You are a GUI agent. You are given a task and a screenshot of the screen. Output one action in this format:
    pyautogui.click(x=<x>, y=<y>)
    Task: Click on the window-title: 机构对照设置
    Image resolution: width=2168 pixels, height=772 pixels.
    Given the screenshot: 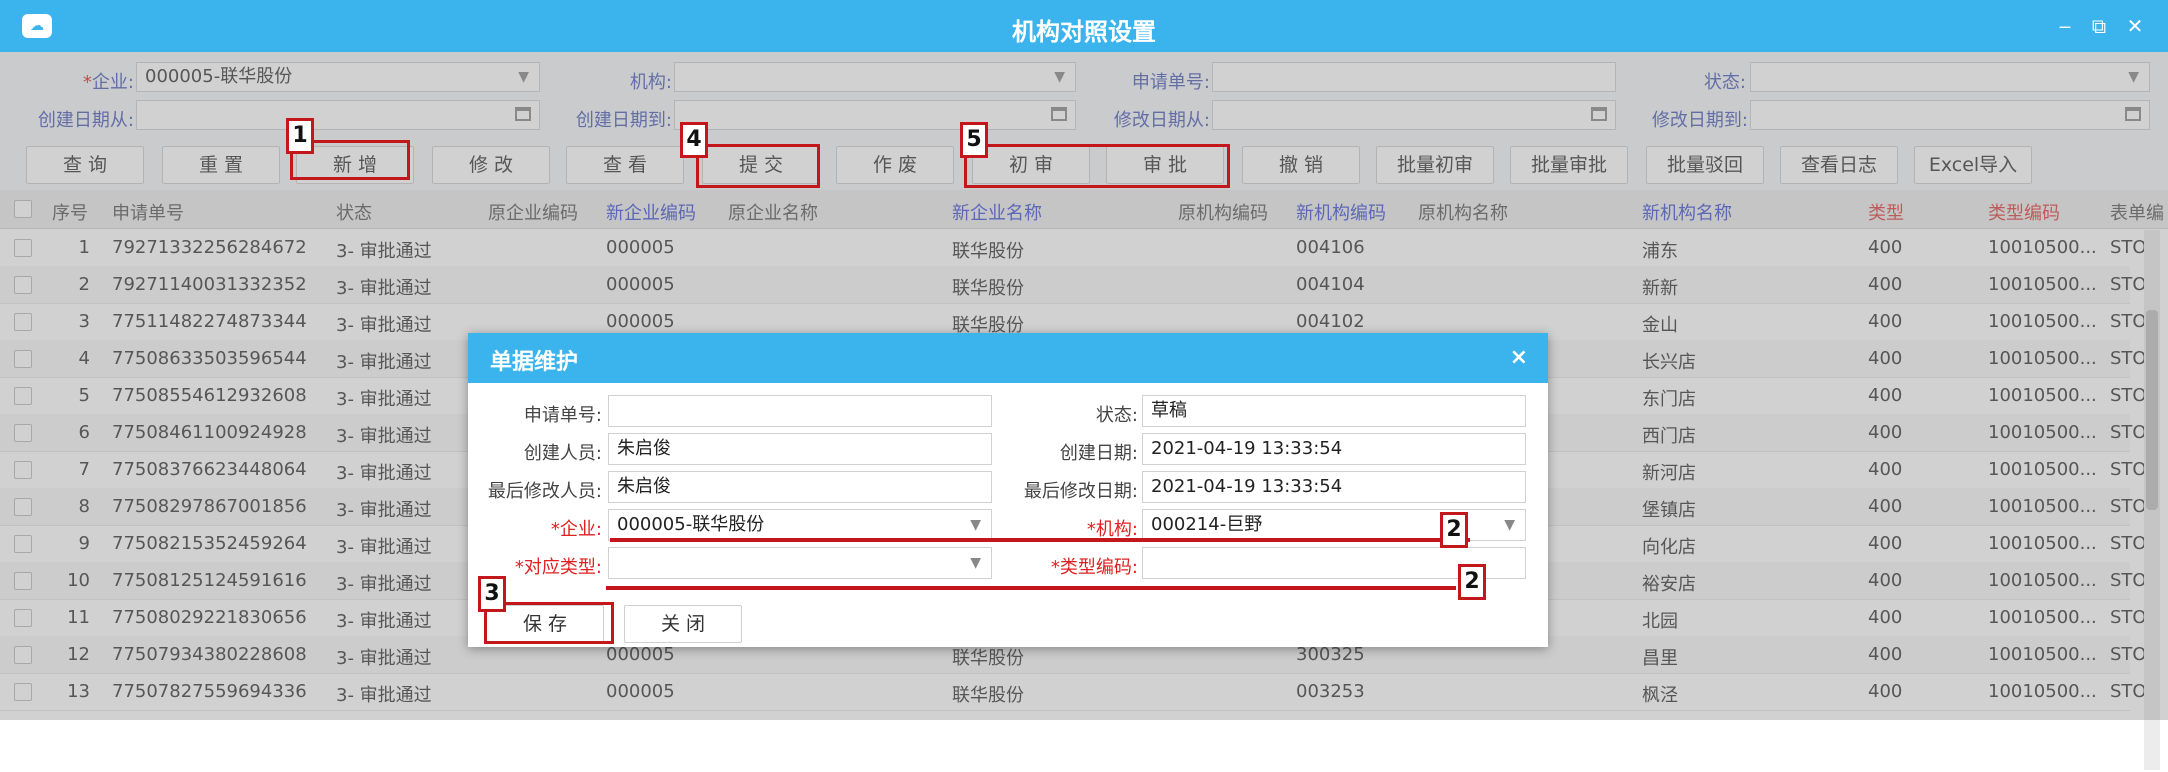 What is the action you would take?
    pyautogui.click(x=1084, y=32)
    